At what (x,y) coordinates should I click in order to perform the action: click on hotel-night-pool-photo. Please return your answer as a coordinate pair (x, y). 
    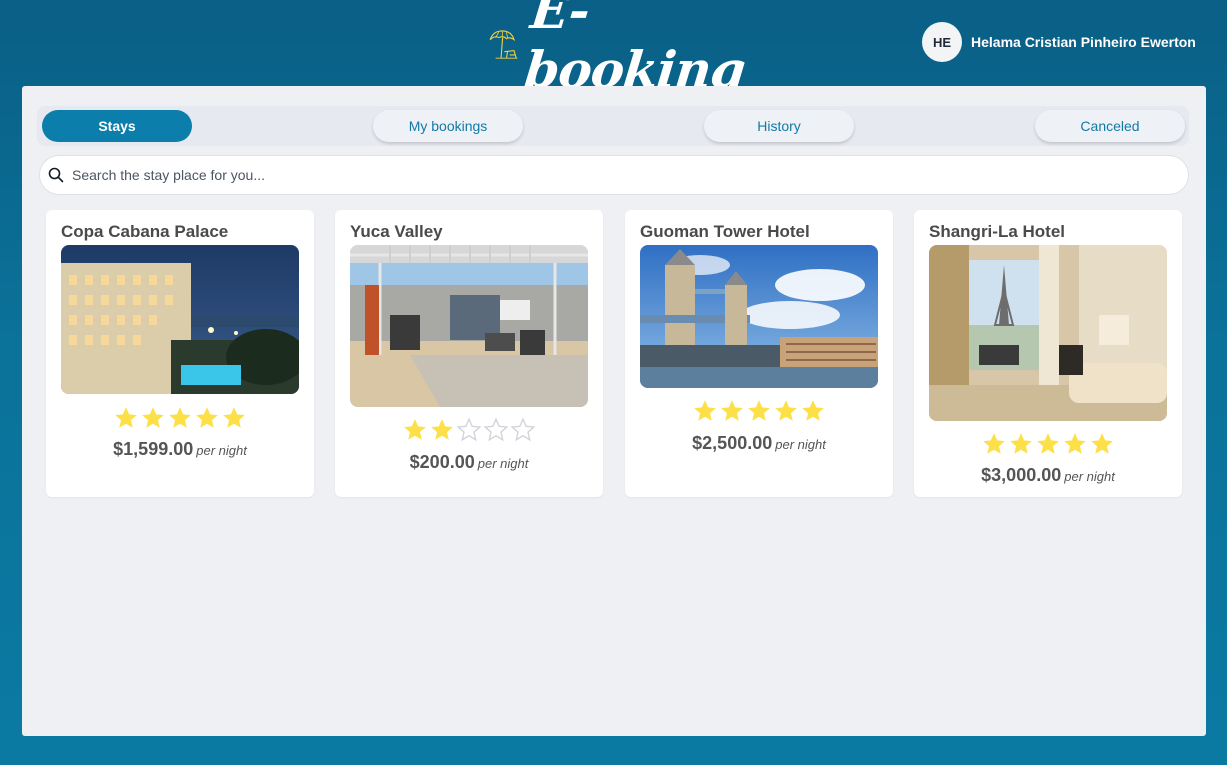
    Looking at the image, I should click on (180, 319).